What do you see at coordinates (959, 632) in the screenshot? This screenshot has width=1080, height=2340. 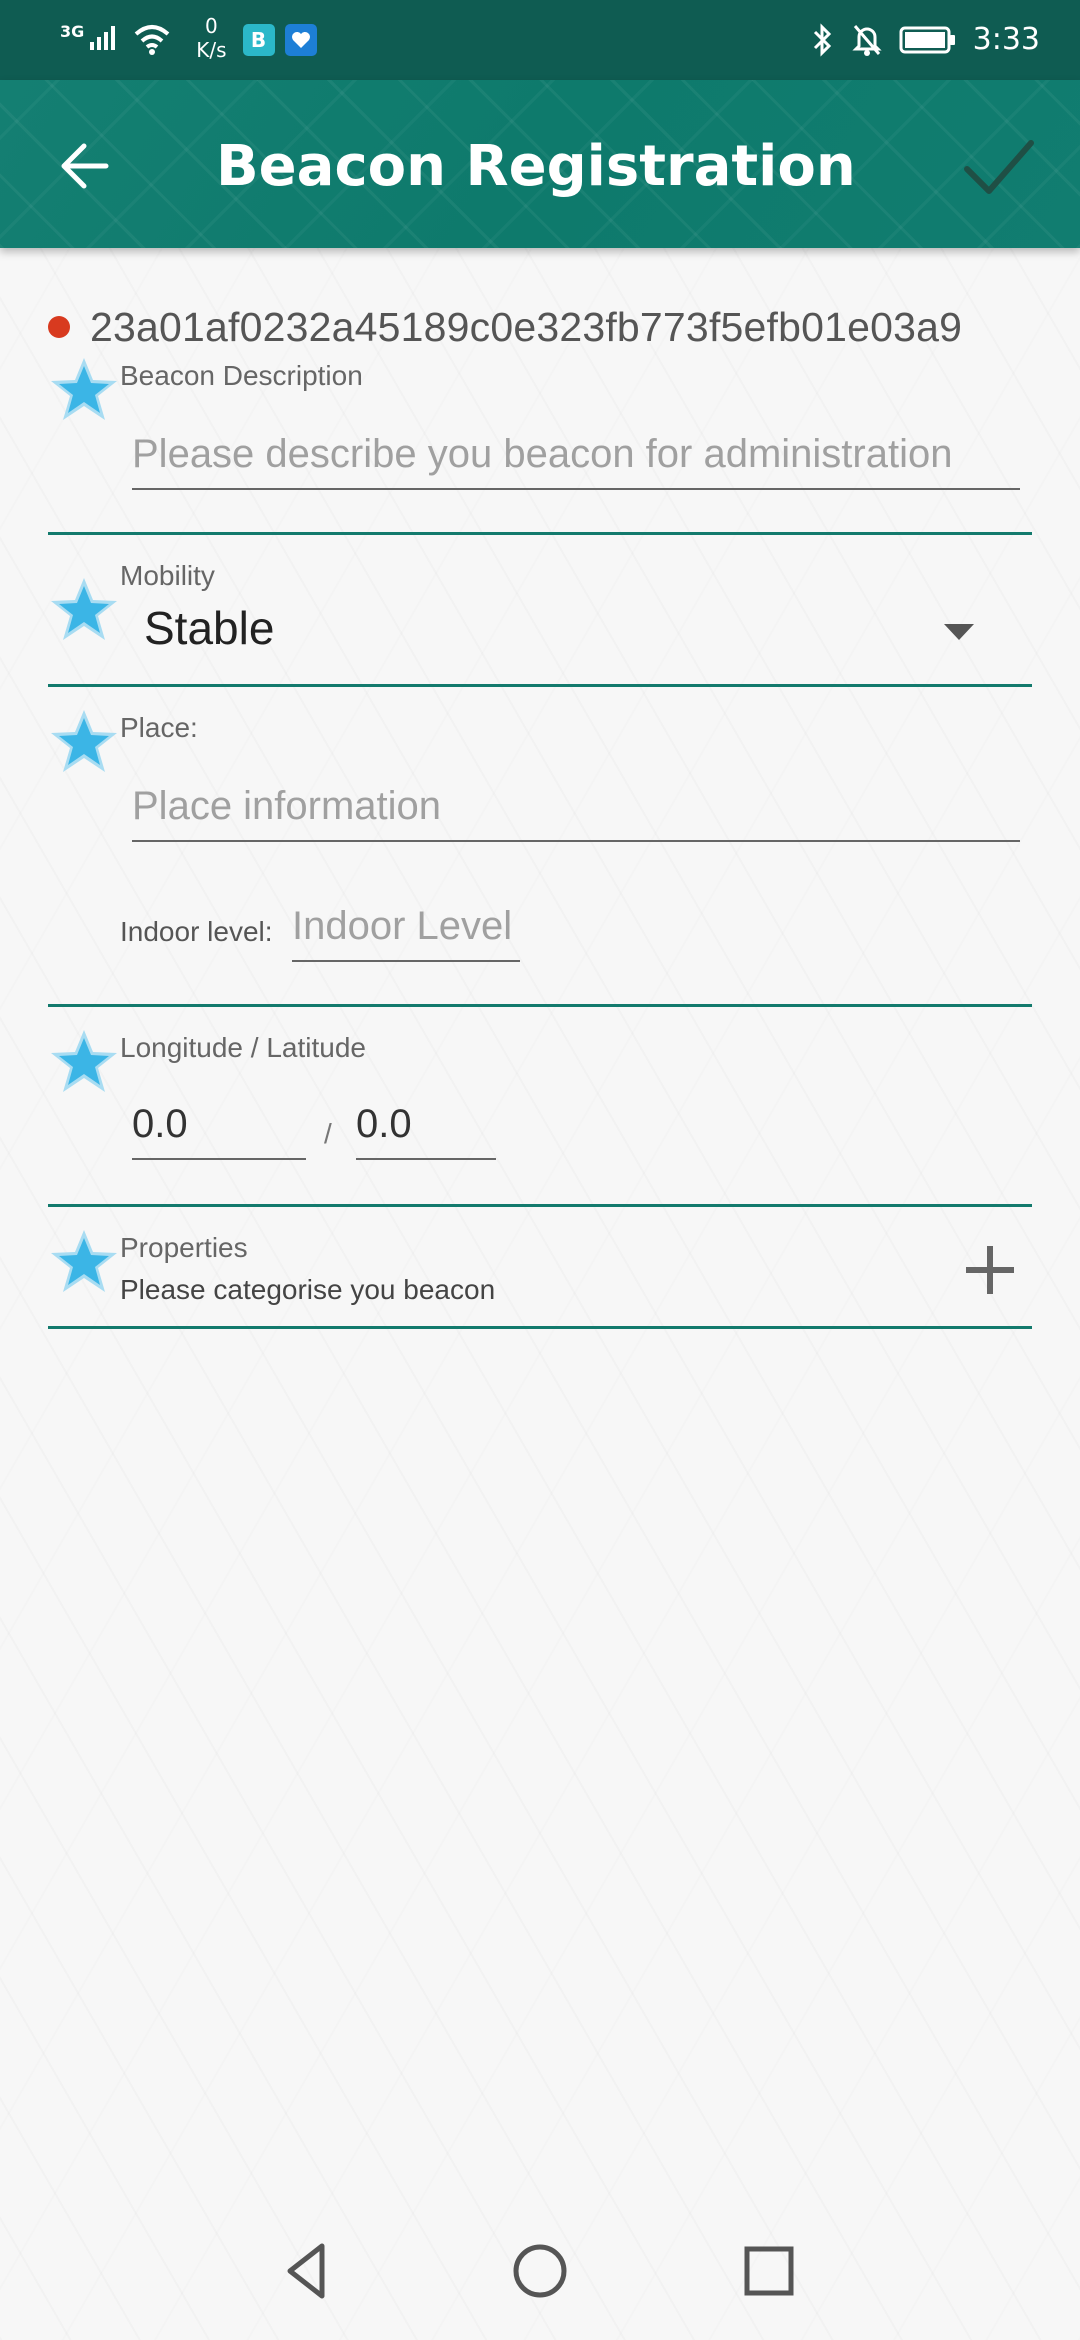 I see `dropdown-arrow-icon` at bounding box center [959, 632].